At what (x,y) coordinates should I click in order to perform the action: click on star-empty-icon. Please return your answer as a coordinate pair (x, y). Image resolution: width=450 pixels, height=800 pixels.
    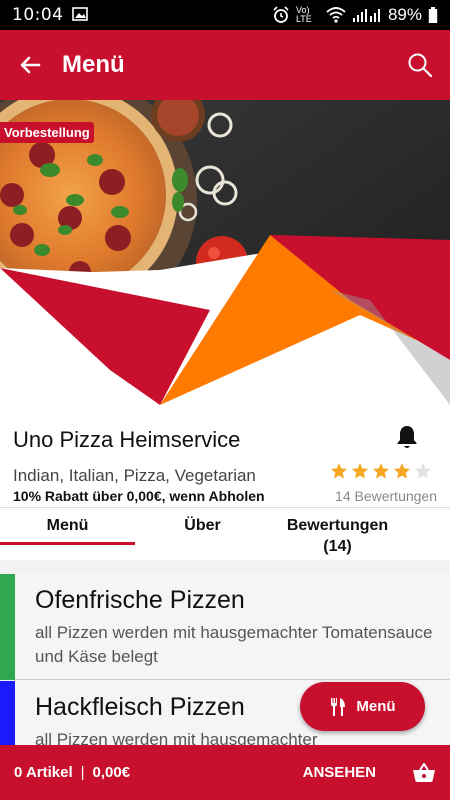
    Looking at the image, I should click on (423, 471).